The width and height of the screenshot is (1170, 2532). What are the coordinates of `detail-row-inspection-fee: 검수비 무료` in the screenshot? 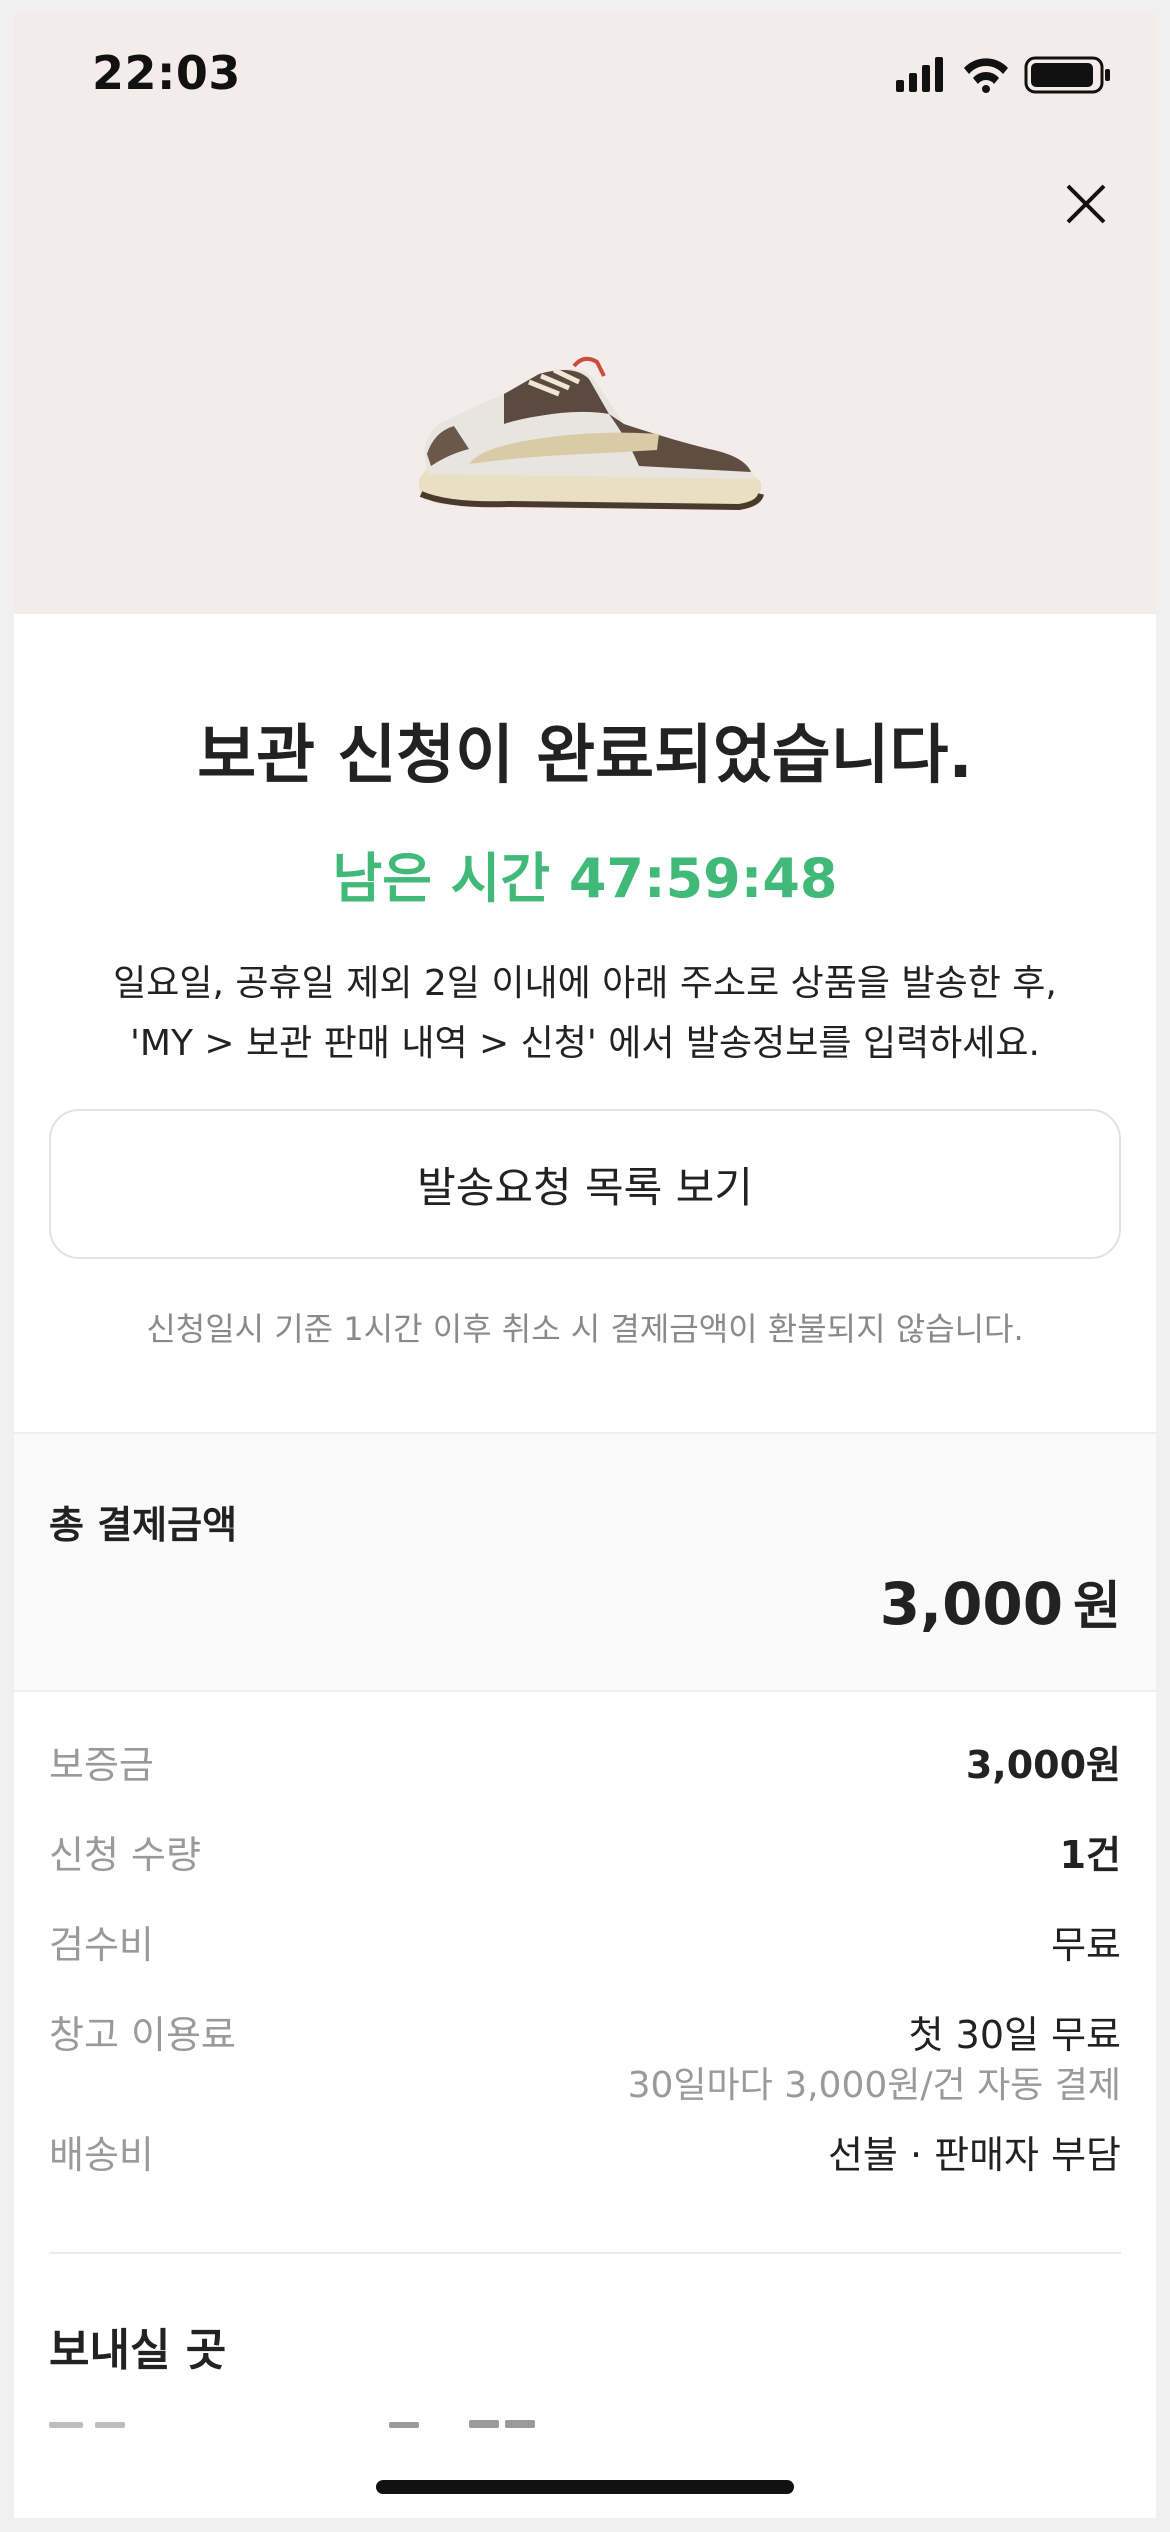 It's located at (585, 1959).